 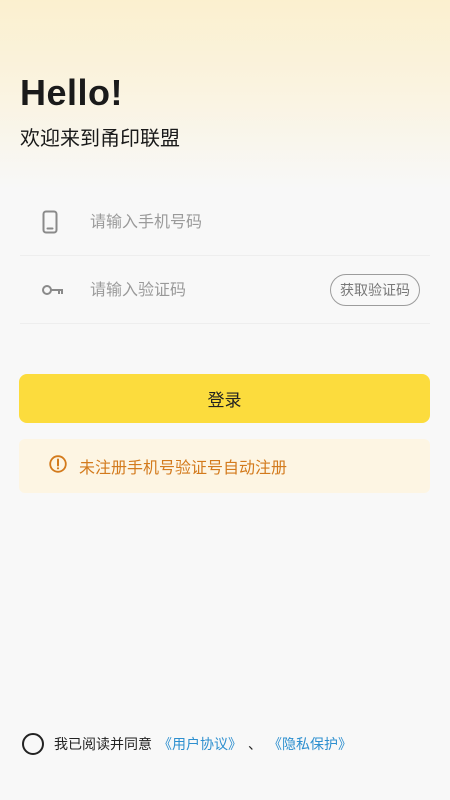 I want to click on agreement-row: 我已阅读并同意 《用户协议》 、 《隐私保护》, so click(x=187, y=744).